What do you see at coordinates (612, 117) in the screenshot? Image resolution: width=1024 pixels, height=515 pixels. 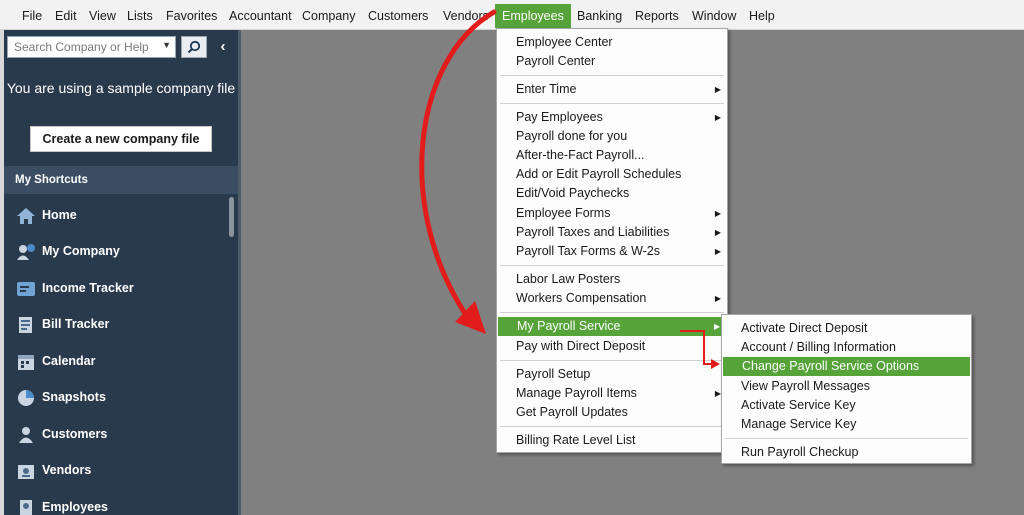 I see `menu-item-pay-employees: Pay Employees ▶` at bounding box center [612, 117].